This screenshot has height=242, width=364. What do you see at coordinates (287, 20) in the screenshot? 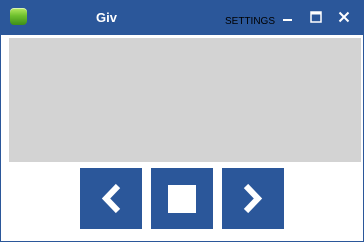
I see `minimize-icon` at bounding box center [287, 20].